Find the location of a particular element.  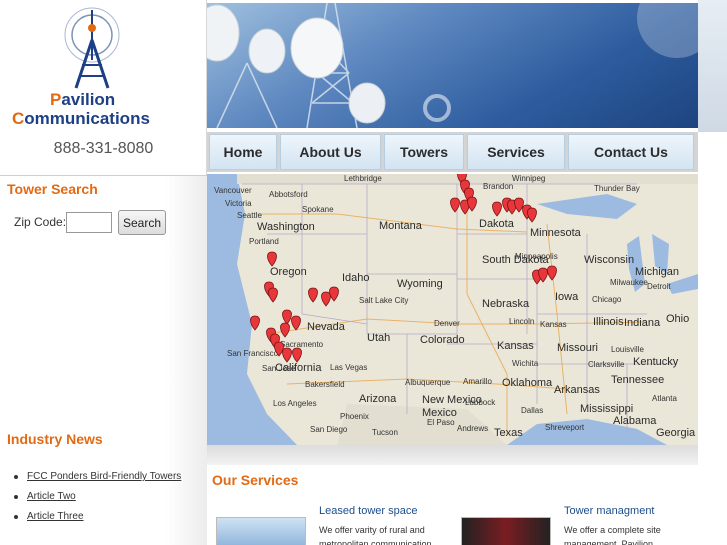

city-label: Chicago is located at coordinates (607, 299).